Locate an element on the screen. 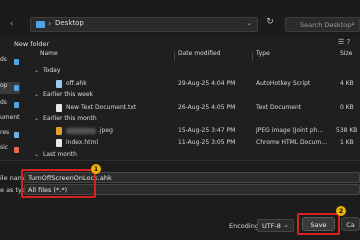  sidebar-item-label: sic is located at coordinates (4, 147).